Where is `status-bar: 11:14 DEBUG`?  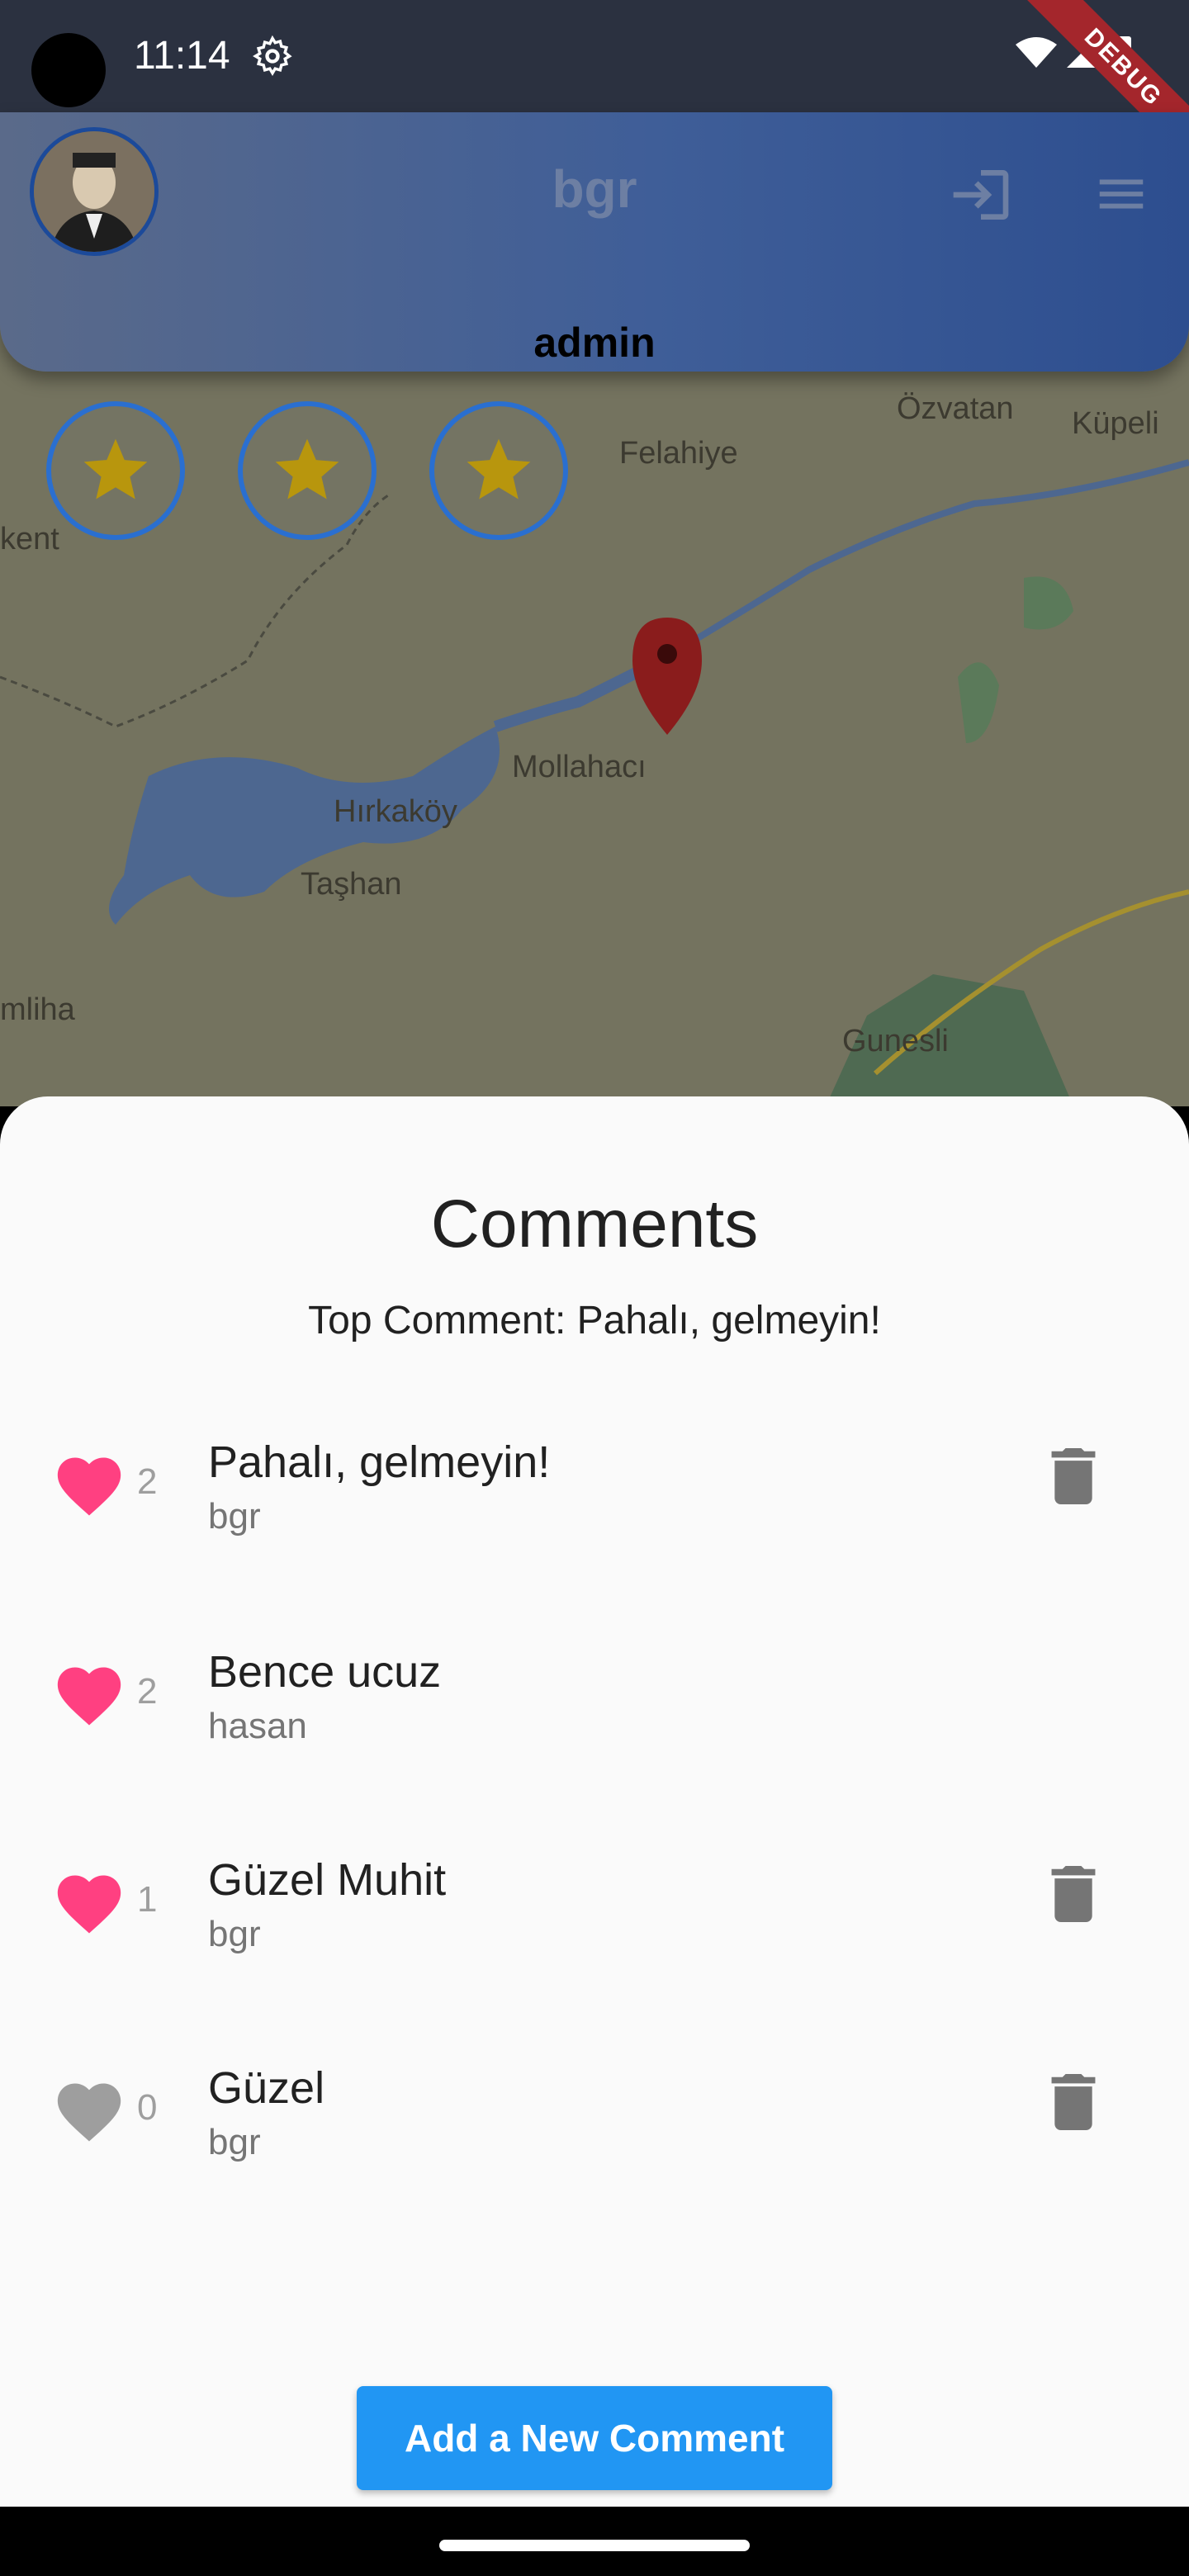 status-bar: 11:14 DEBUG is located at coordinates (594, 85).